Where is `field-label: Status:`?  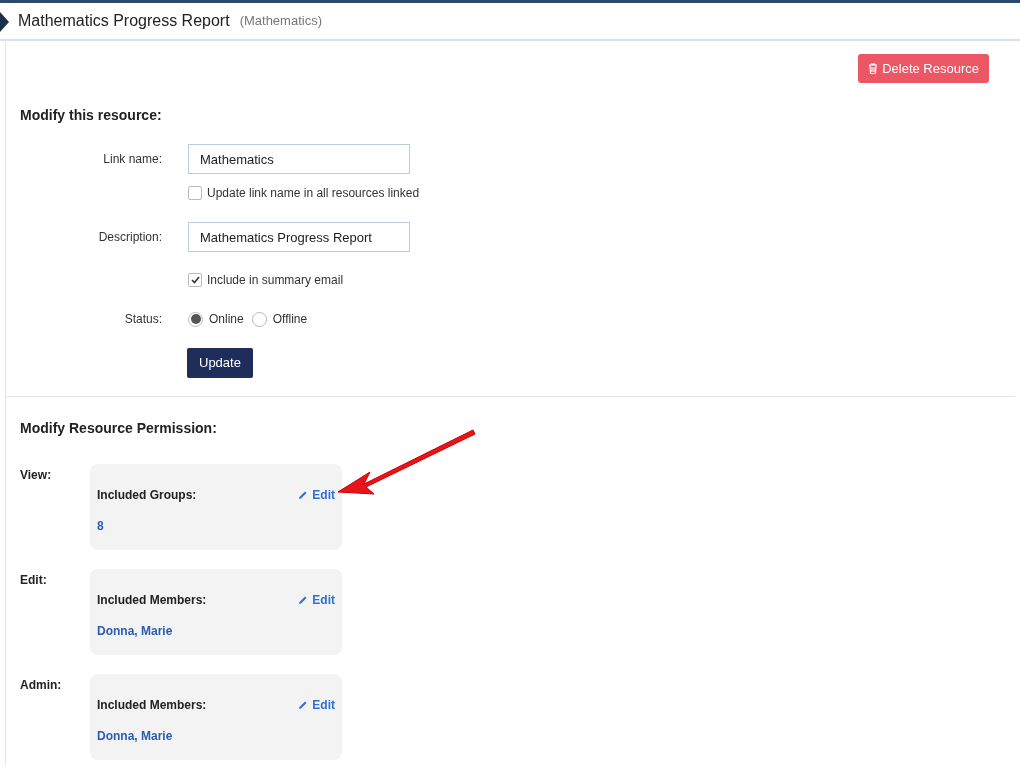 field-label: Status: is located at coordinates (142, 319).